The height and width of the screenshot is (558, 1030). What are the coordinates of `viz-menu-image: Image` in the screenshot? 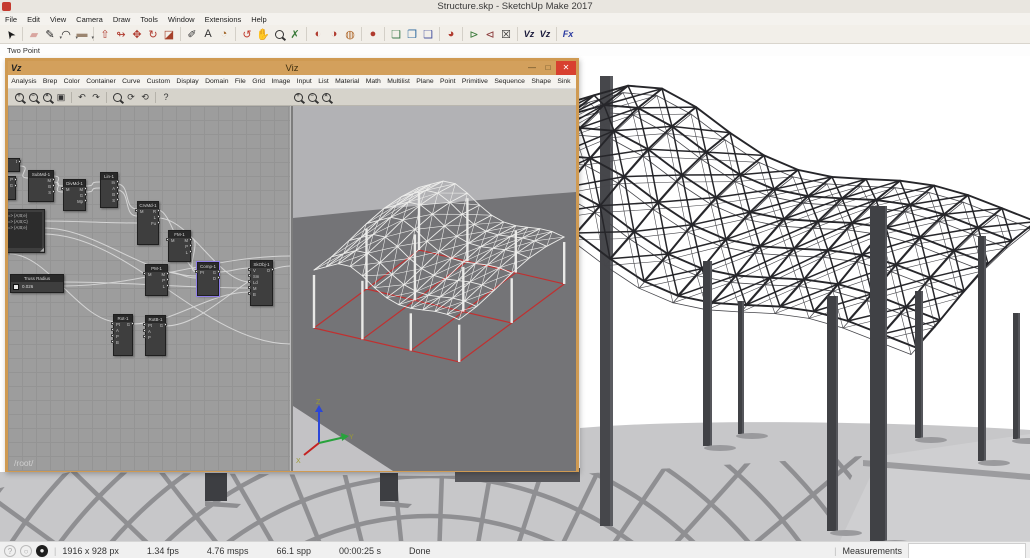 It's located at (280, 81).